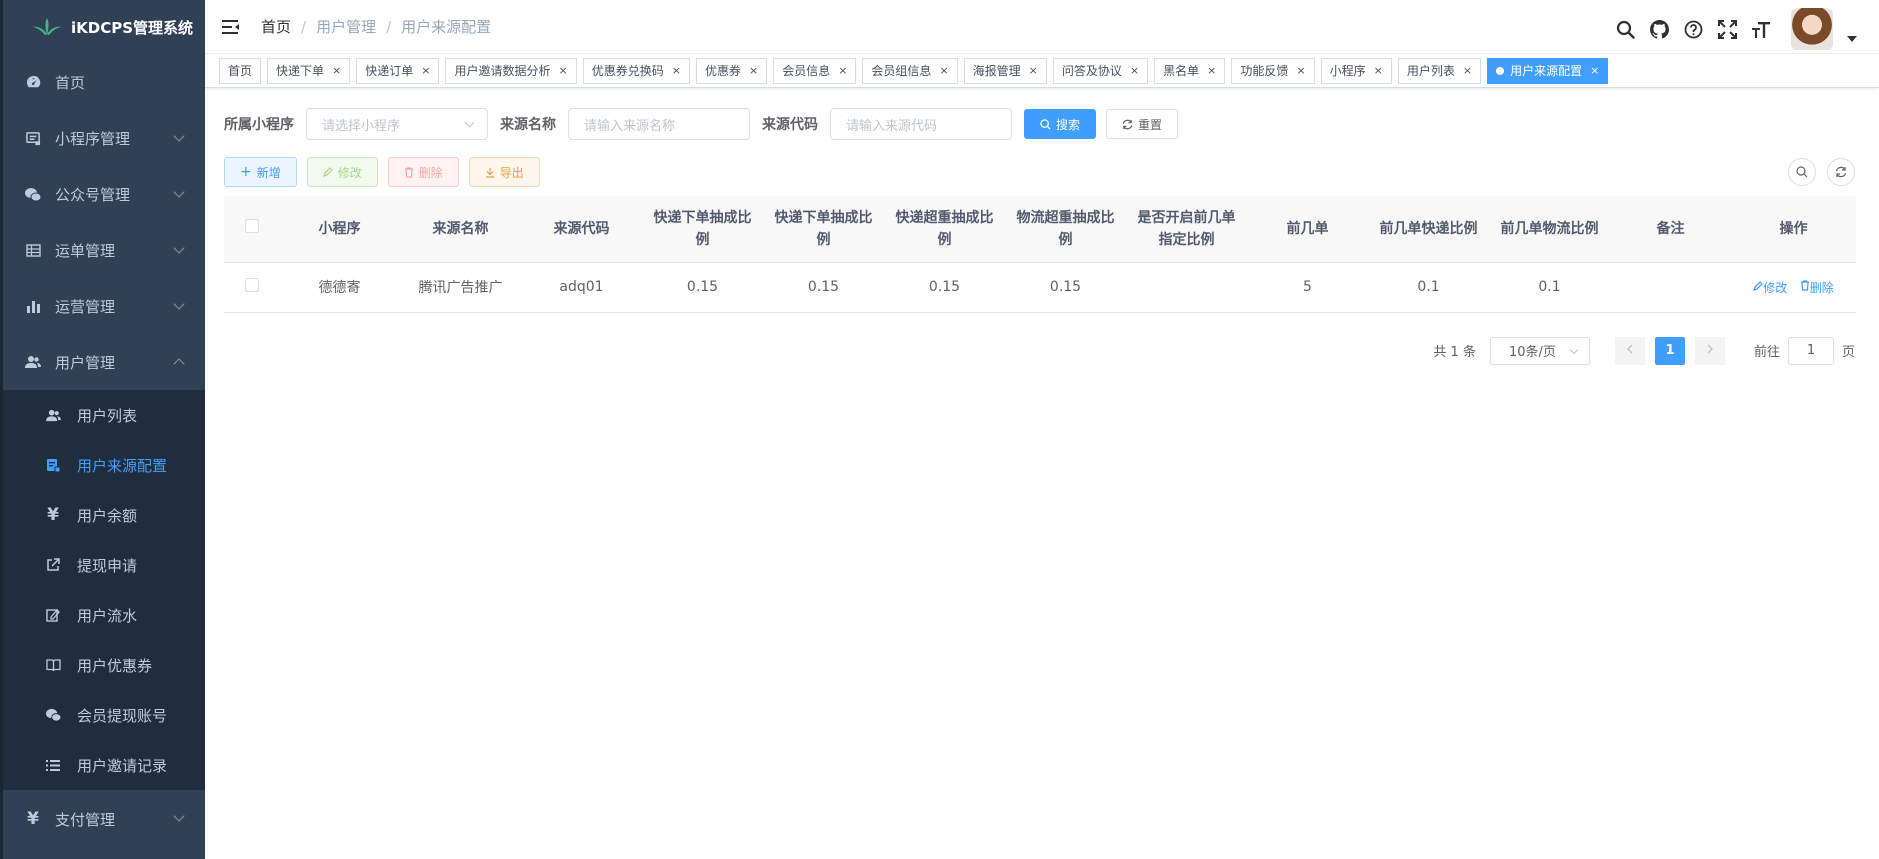  I want to click on github-icon, so click(1659, 29).